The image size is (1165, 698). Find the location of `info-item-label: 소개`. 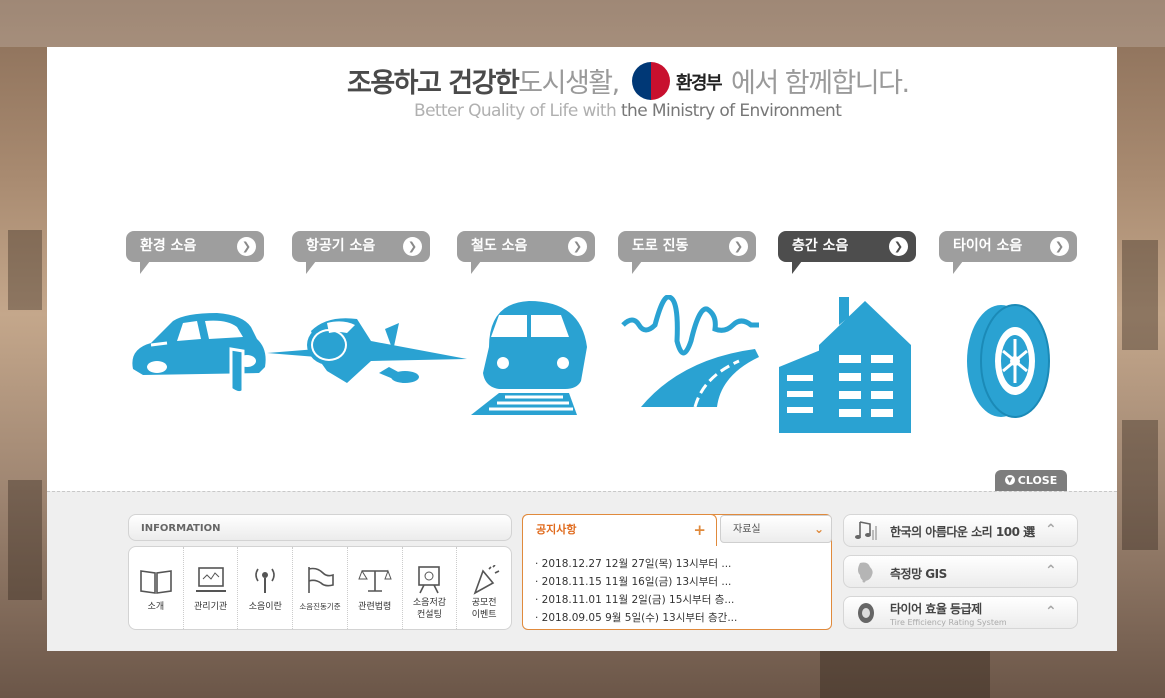

info-item-label: 소개 is located at coordinates (156, 607).